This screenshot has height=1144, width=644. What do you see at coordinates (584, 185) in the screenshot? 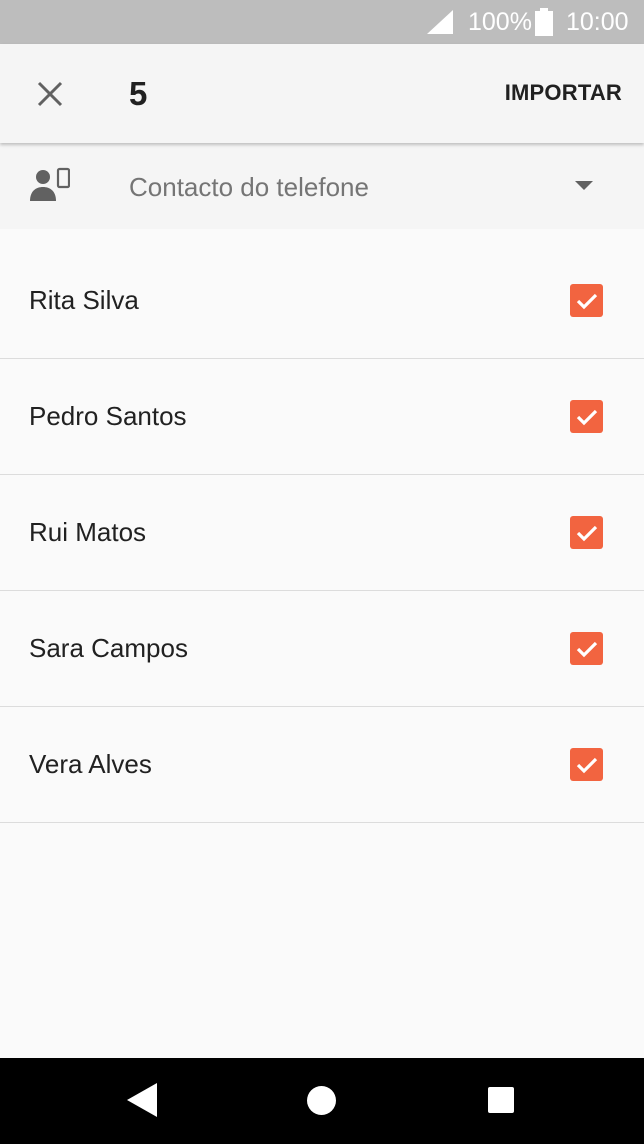
I see `dropdown-arrow-icon` at bounding box center [584, 185].